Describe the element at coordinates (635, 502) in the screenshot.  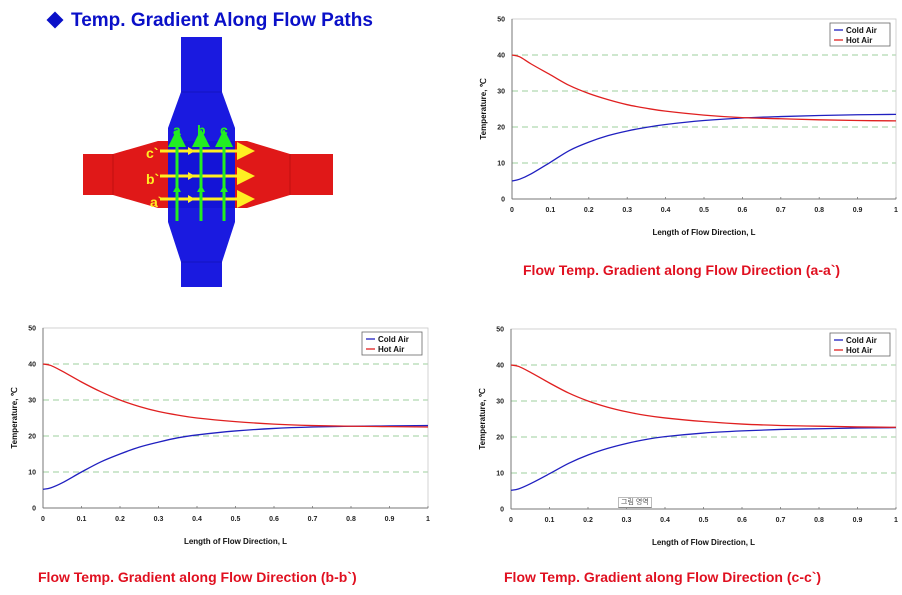
I see `chart-annotation: 그림 영역` at that location.